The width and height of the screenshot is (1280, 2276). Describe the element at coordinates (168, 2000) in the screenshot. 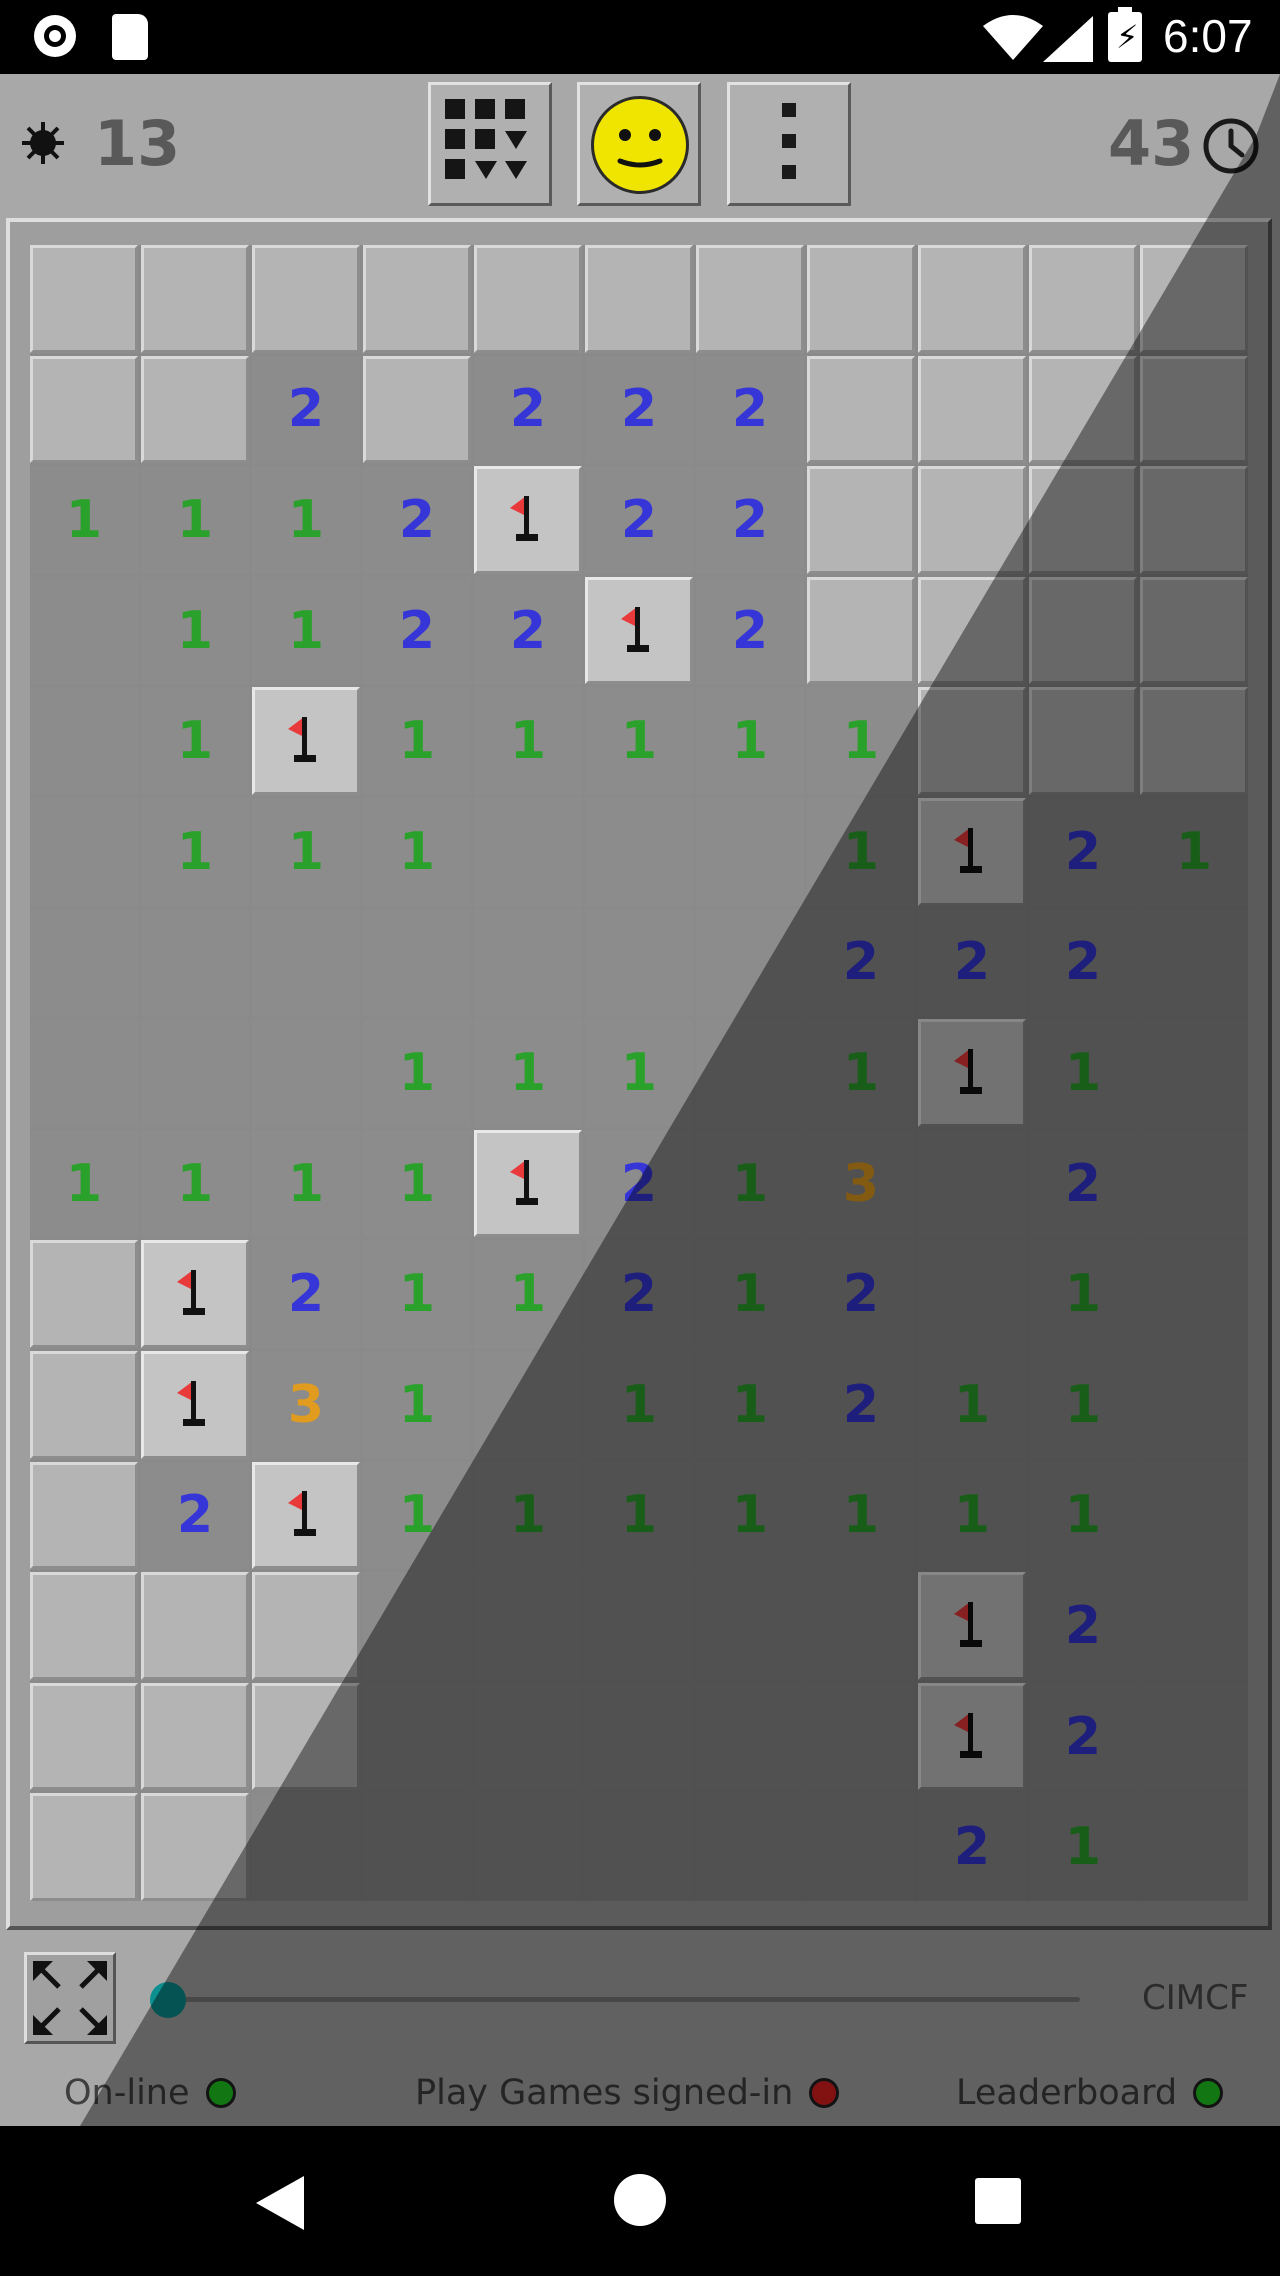

I see `zoom-slider-thumb` at that location.